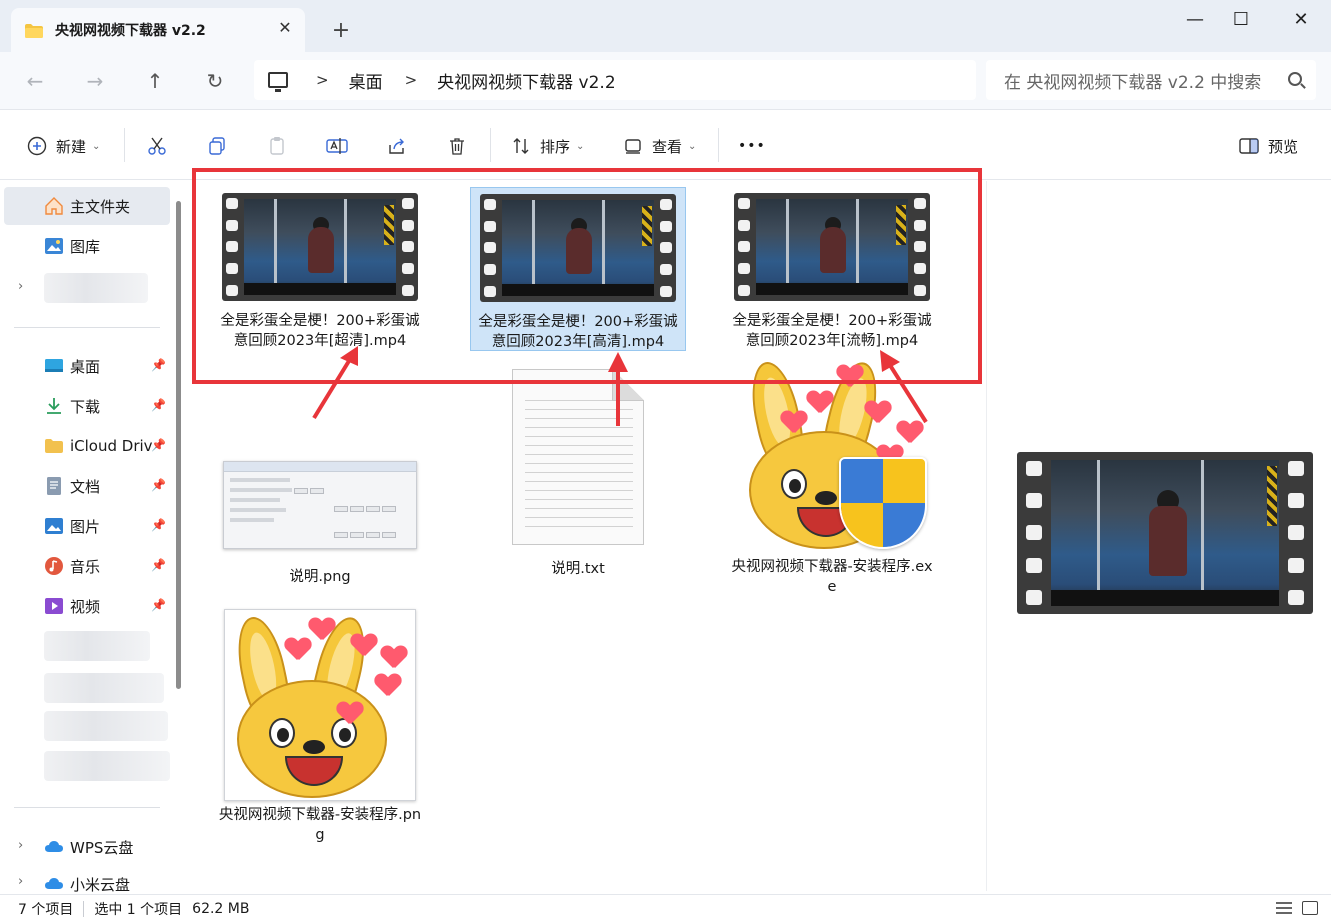 The image size is (1331, 922). I want to click on details-view-icon, so click(1284, 908).